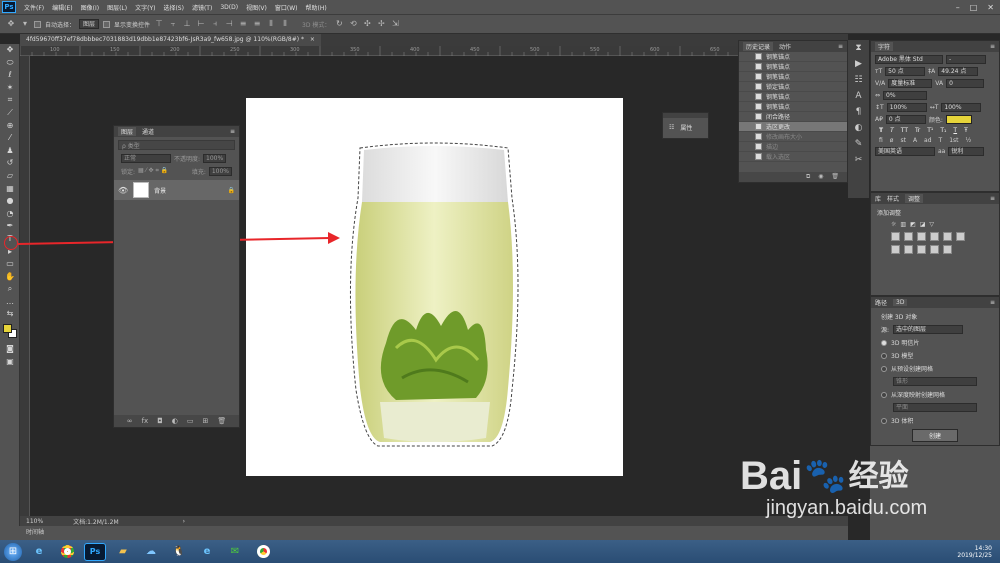 The width and height of the screenshot is (1000, 563). What do you see at coordinates (758, 46) in the screenshot?
I see `tab-history: 历史记录` at bounding box center [758, 46].